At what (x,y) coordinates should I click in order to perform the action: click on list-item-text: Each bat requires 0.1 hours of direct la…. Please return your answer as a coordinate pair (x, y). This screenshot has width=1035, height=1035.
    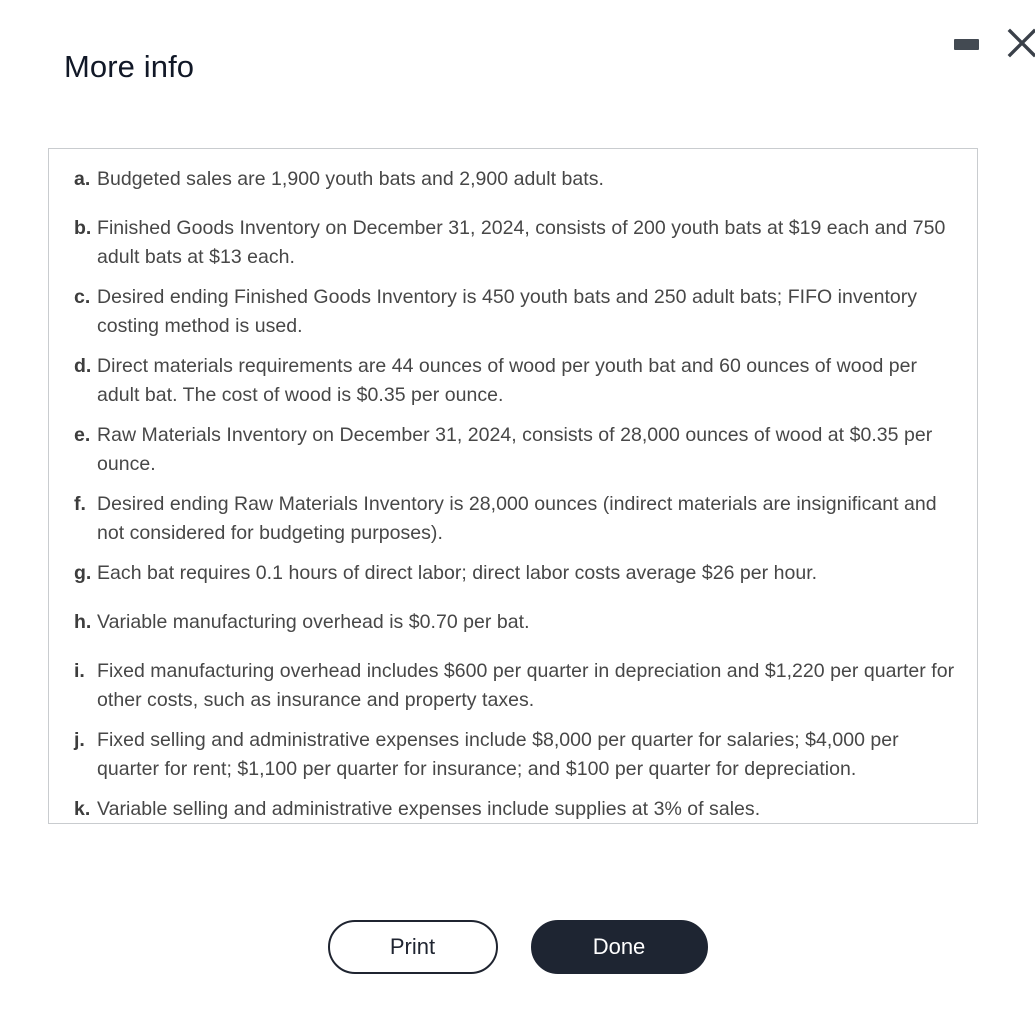
    Looking at the image, I should click on (457, 573).